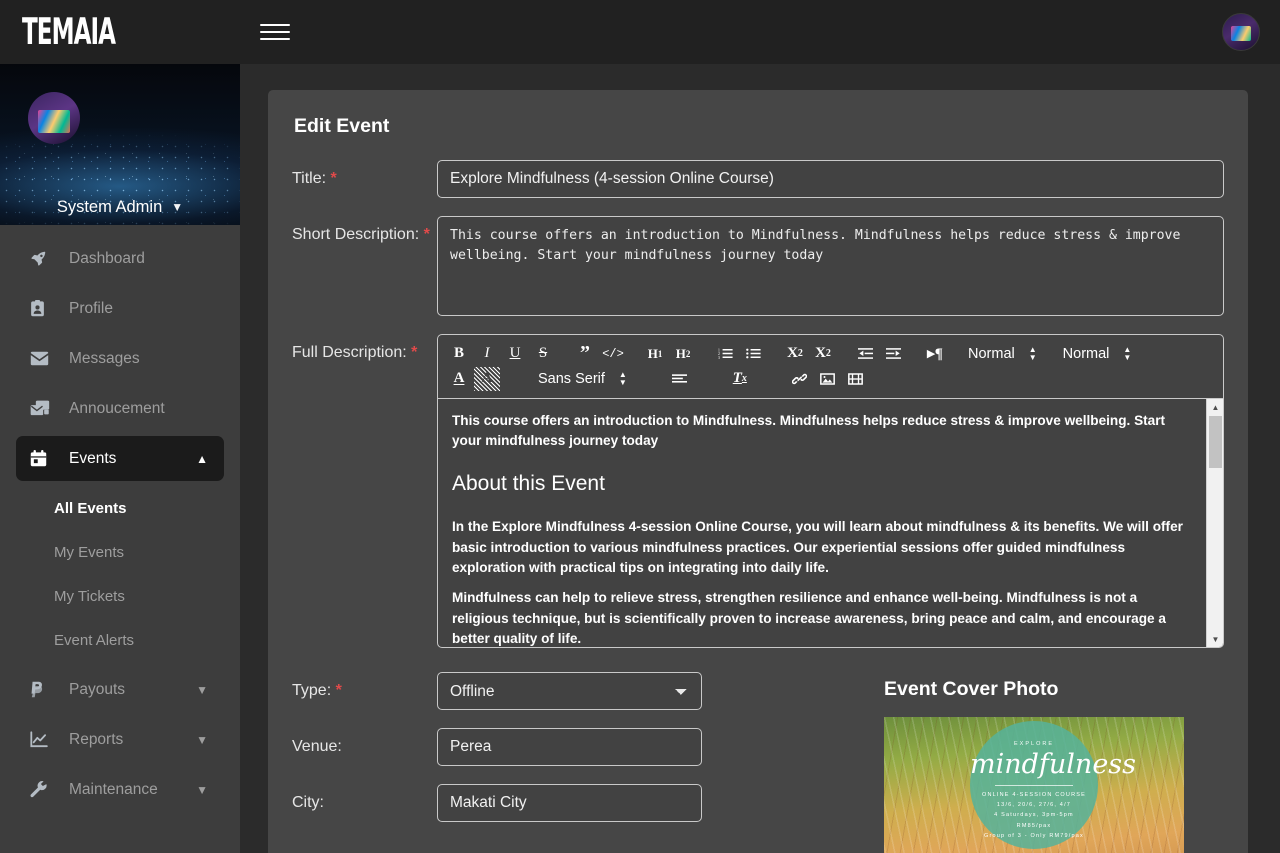 The width and height of the screenshot is (1280, 853). Describe the element at coordinates (515, 354) in the screenshot. I see `underline-icon: U` at that location.